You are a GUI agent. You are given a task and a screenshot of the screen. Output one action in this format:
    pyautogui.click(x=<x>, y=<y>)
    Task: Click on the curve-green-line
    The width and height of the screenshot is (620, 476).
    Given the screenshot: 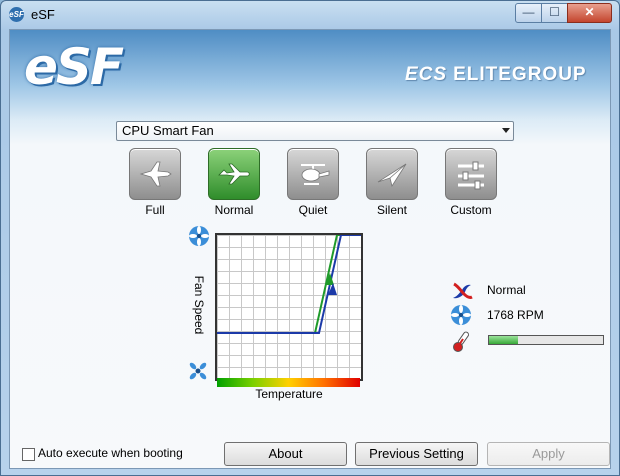 What is the action you would take?
    pyautogui.click(x=289, y=284)
    